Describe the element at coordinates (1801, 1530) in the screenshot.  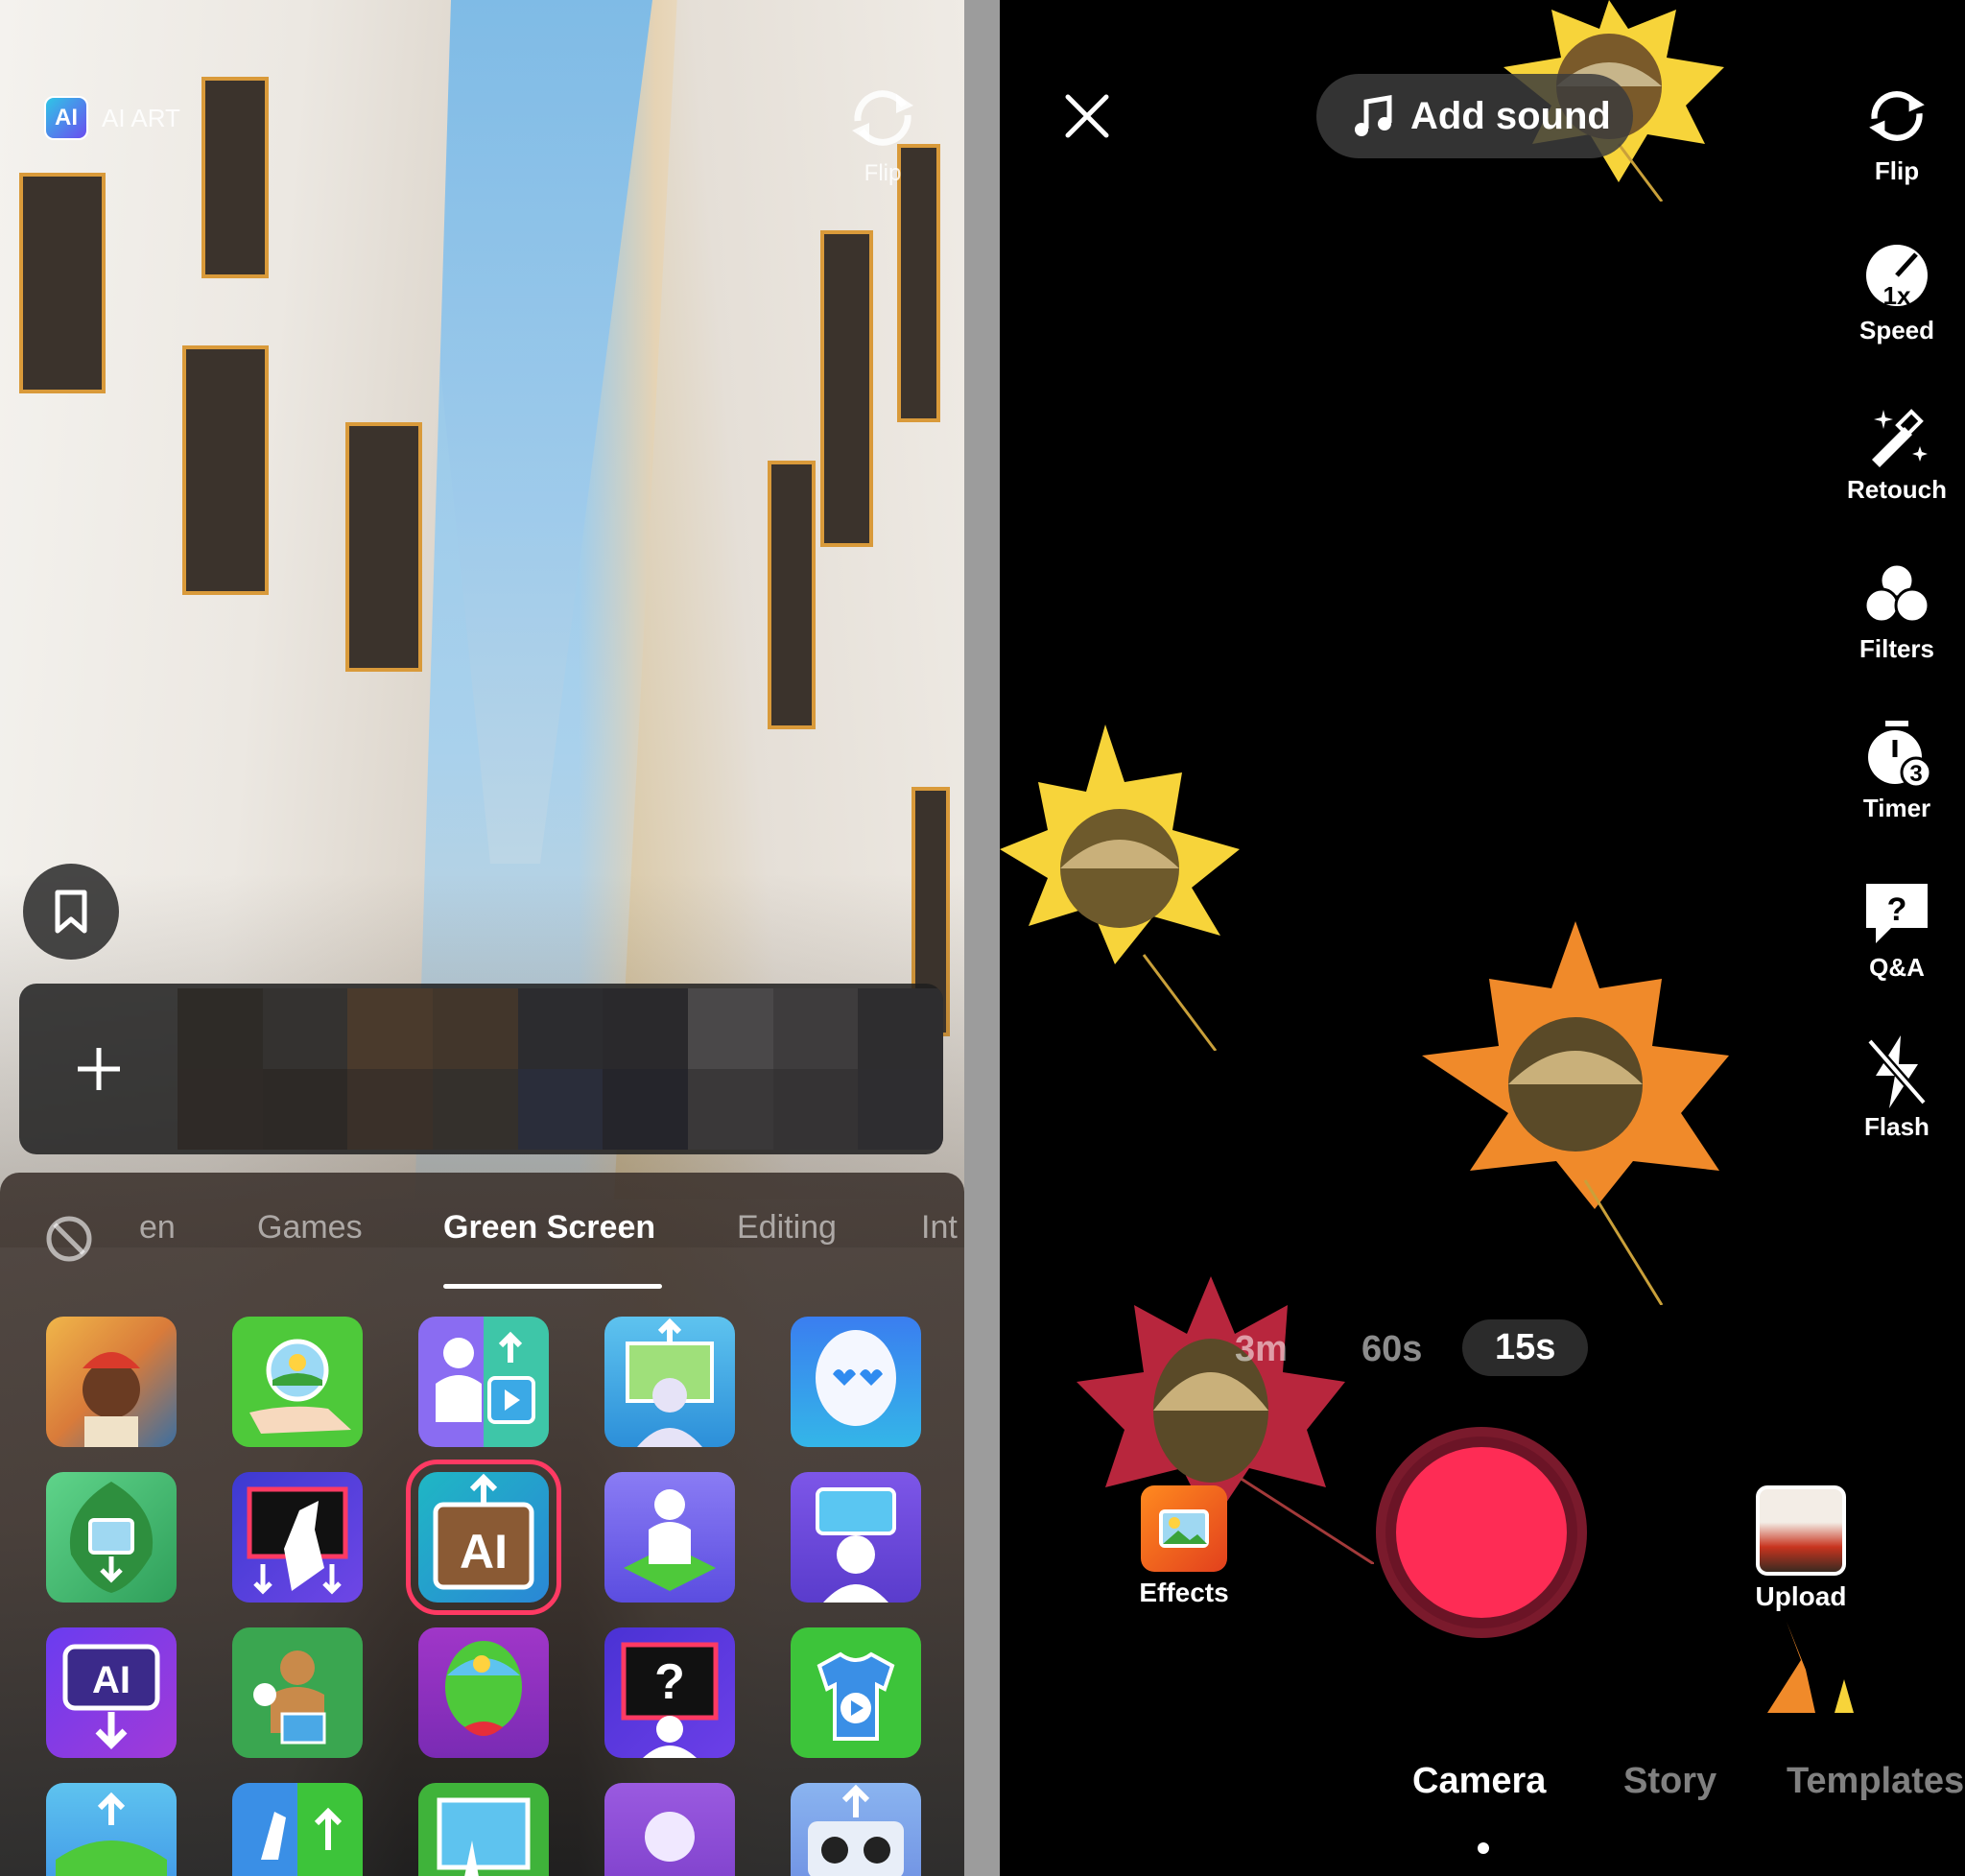
I see `upload-thumbnail` at that location.